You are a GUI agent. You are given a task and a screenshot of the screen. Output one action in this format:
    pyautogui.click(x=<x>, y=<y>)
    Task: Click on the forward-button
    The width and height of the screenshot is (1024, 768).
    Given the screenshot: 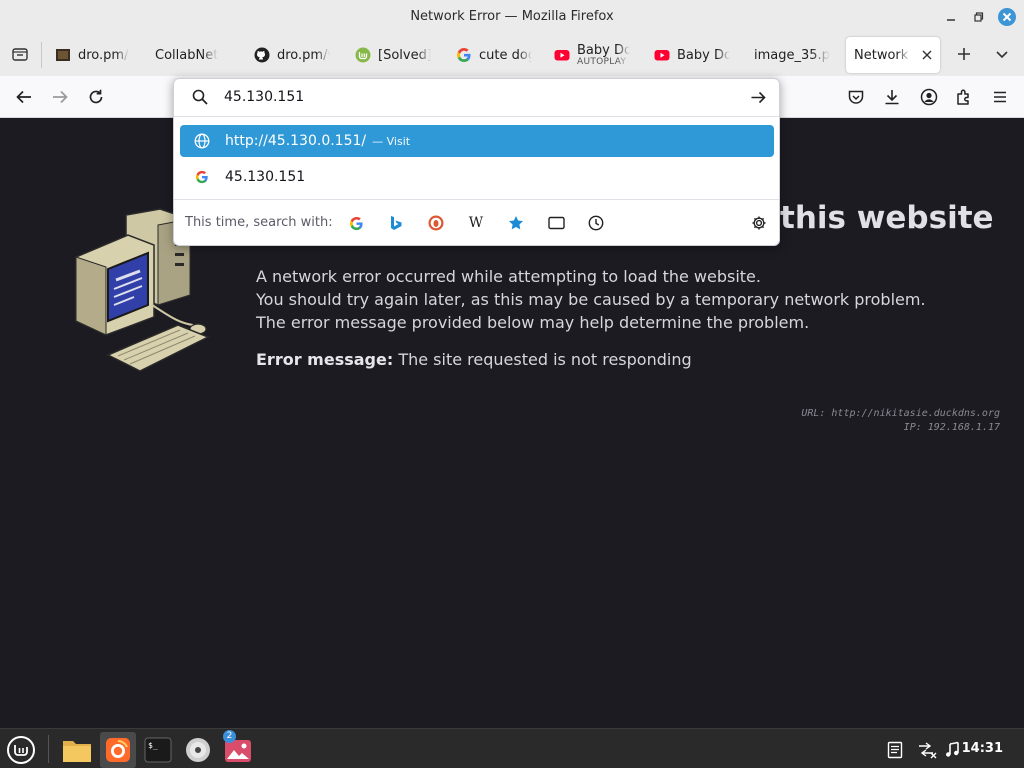 What is the action you would take?
    pyautogui.click(x=60, y=97)
    